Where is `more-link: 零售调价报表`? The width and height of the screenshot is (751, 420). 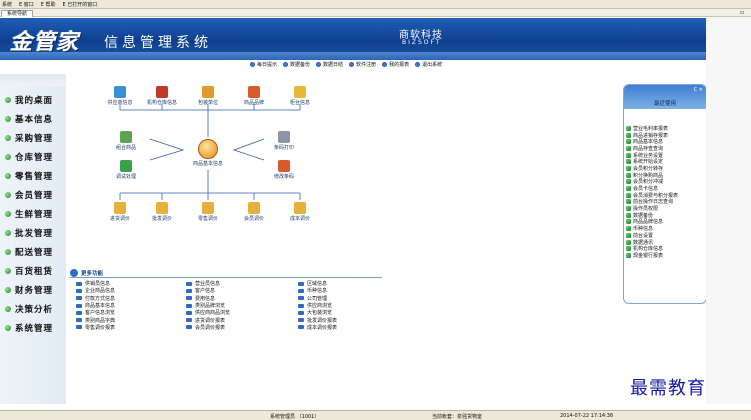
more-link: 零售调价报表 is located at coordinates (126, 327).